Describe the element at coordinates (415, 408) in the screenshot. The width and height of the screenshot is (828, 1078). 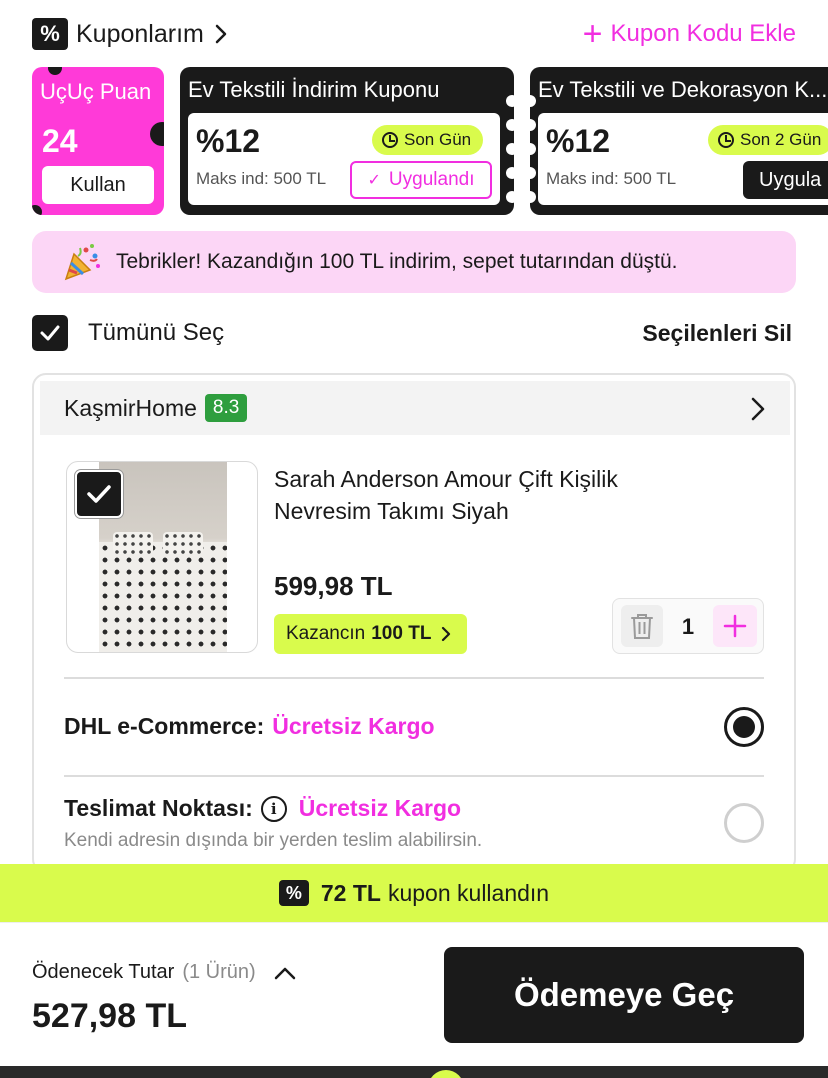
I see `seller-header: KaşmirHome 8.3` at that location.